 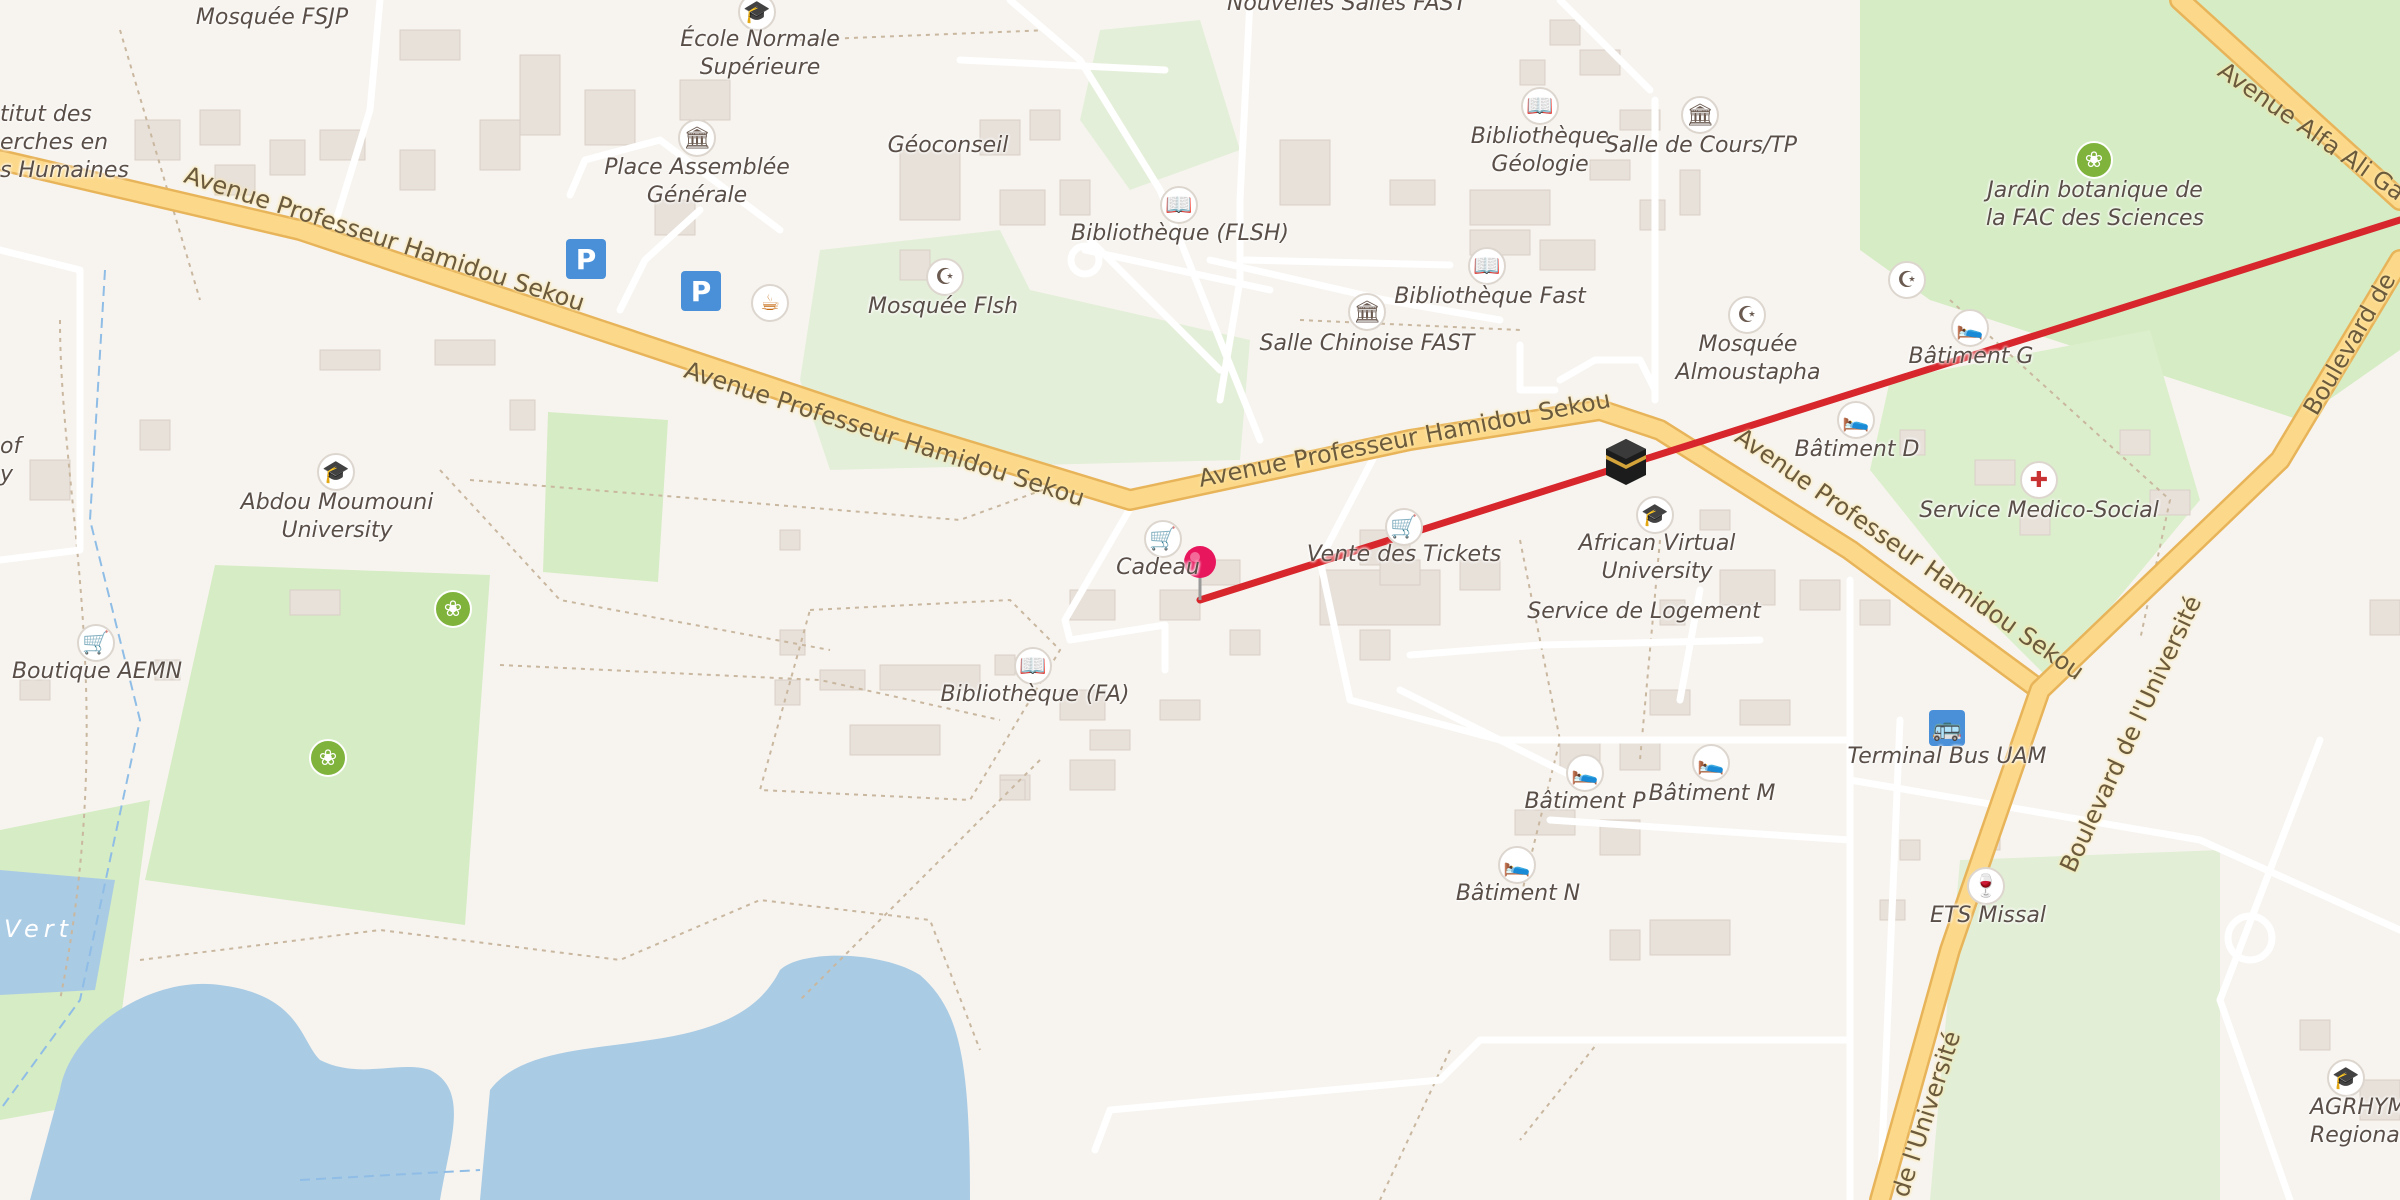 I want to click on label-abdou-moumouni: Abdou Moumouni University, so click(x=337, y=516).